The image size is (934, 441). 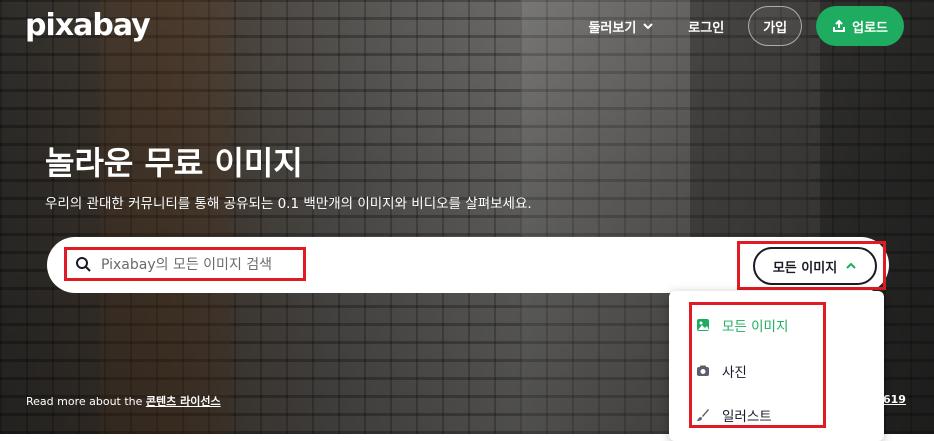 I want to click on explore-menu: 둘러보기, so click(x=621, y=26).